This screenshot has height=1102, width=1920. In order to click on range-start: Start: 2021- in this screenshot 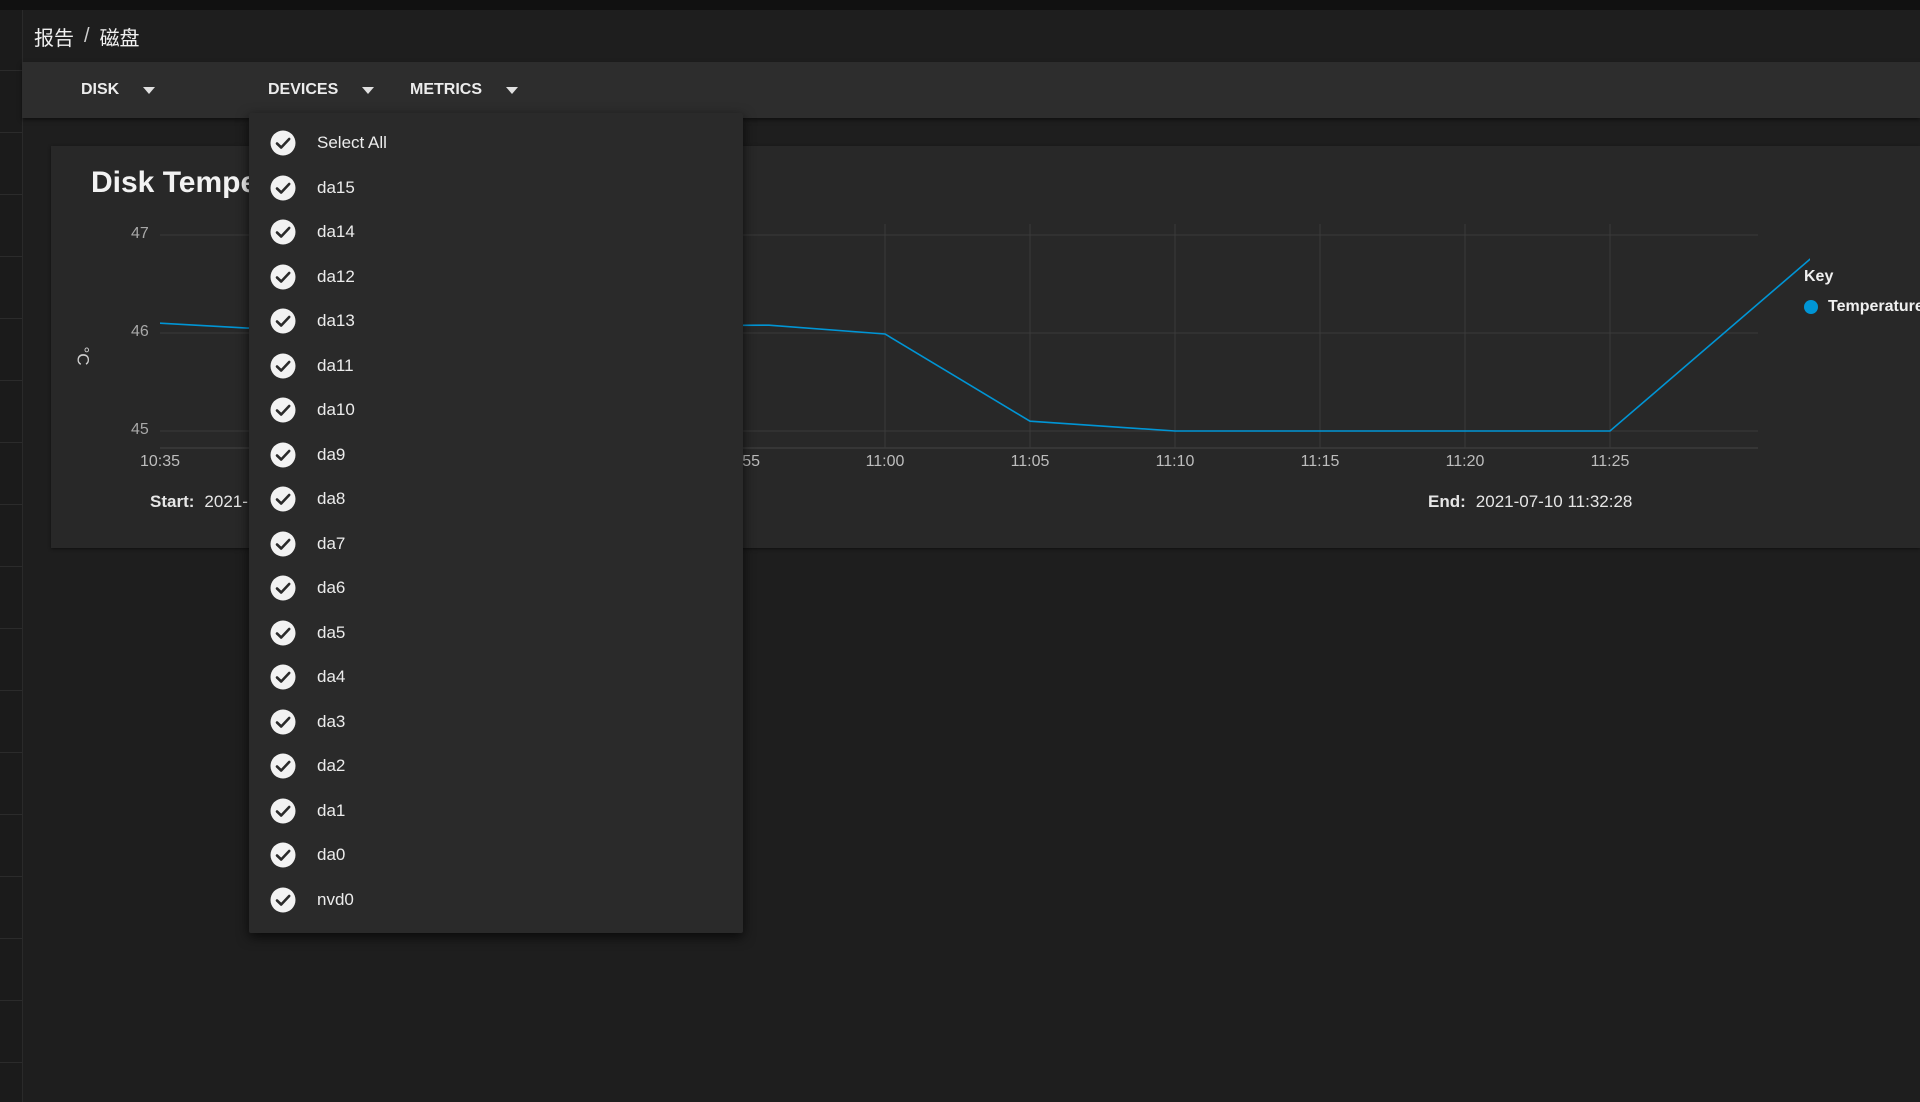, I will do `click(199, 502)`.